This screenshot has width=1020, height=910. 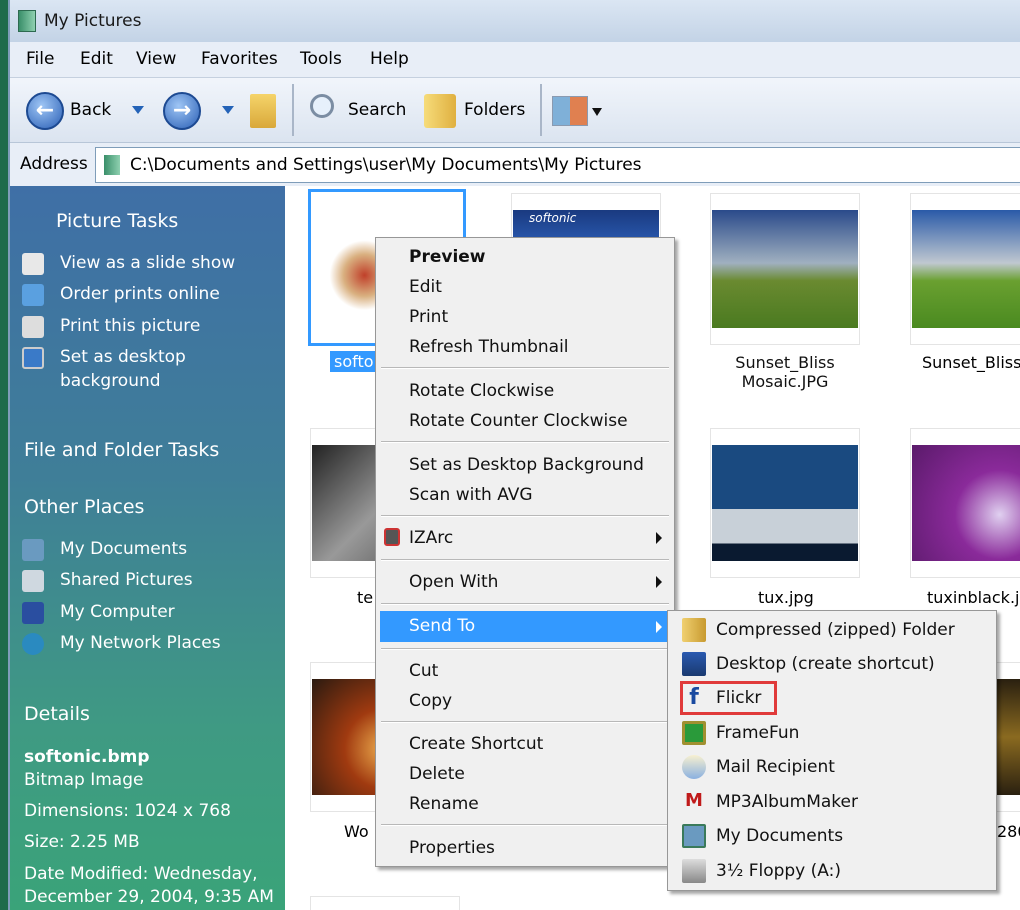 I want to click on my-documents-link: My Documents, so click(x=123, y=549).